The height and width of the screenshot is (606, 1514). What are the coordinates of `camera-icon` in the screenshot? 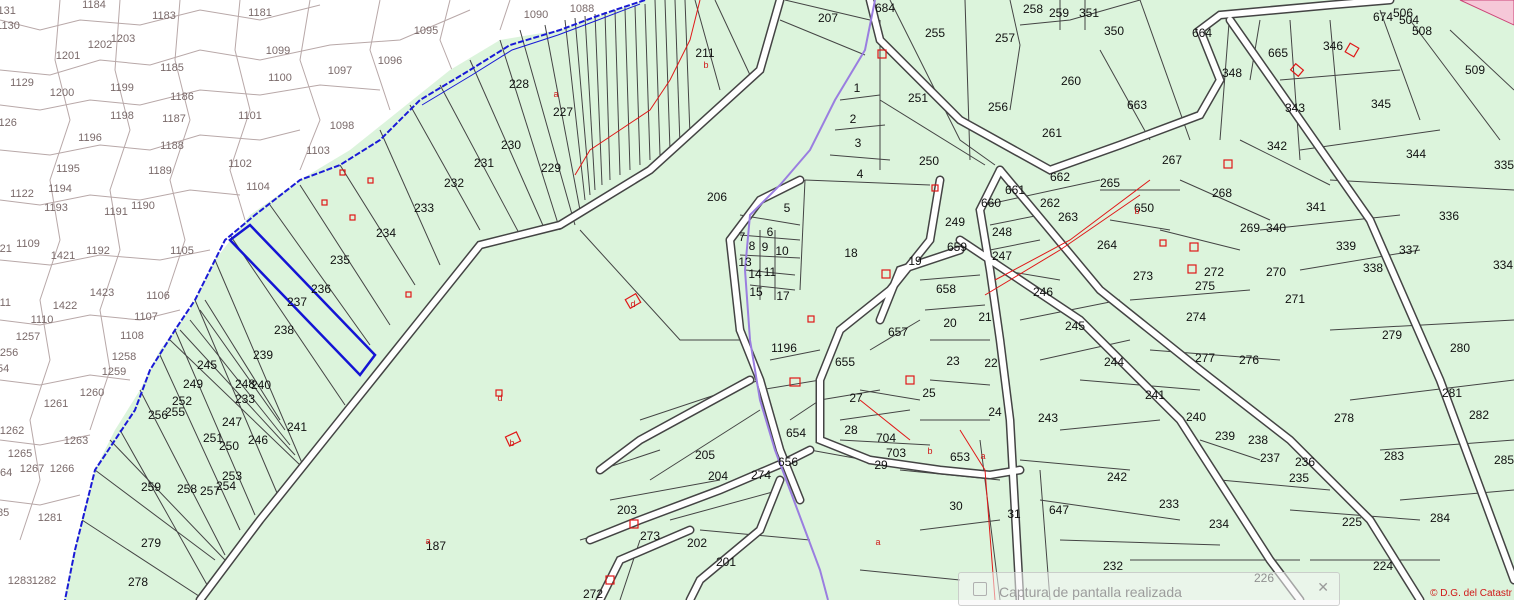 It's located at (980, 589).